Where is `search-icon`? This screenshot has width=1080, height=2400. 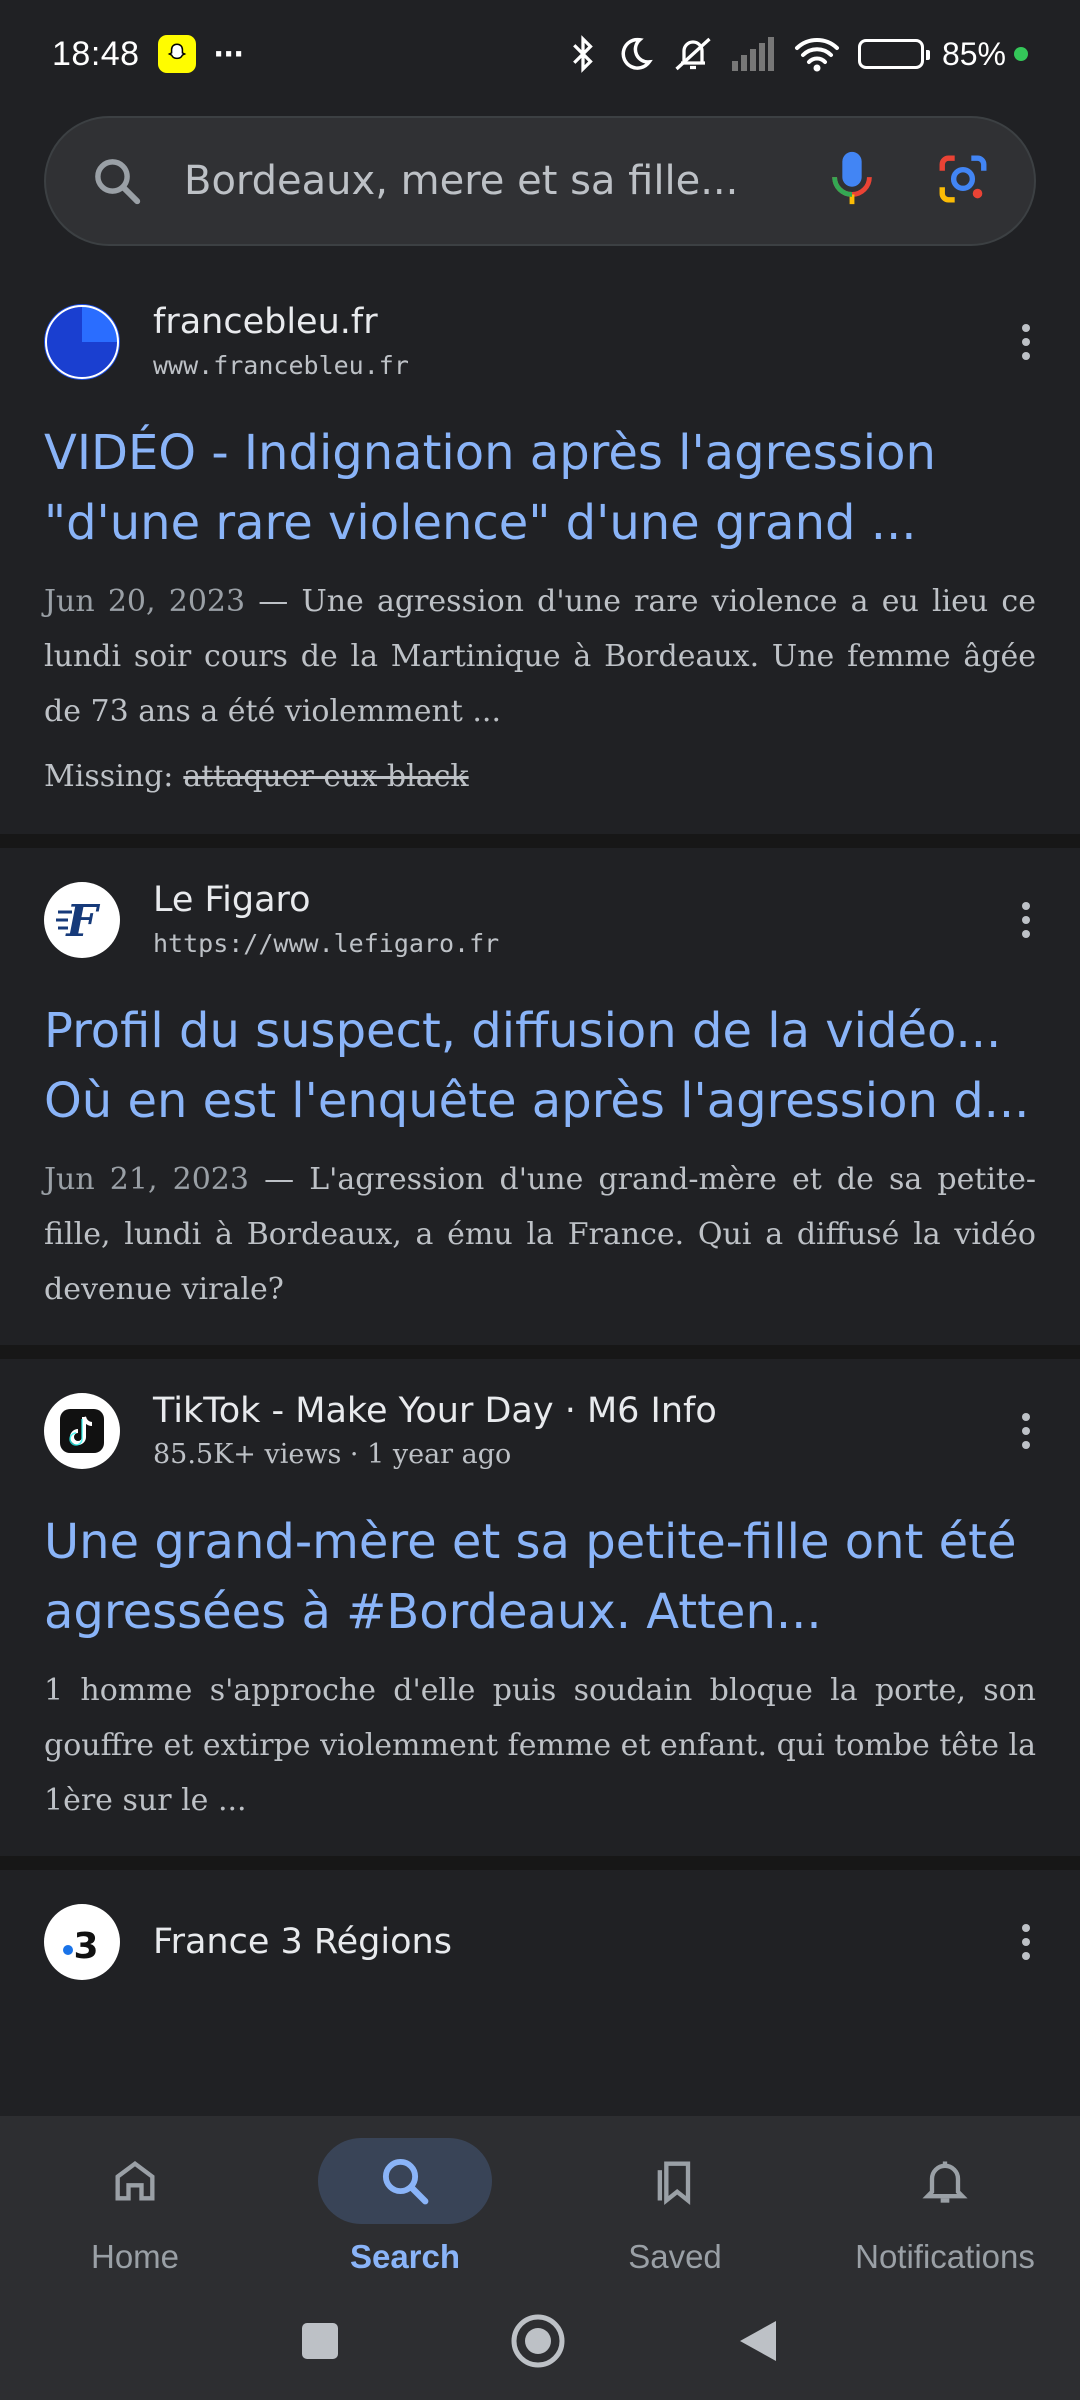
search-icon is located at coordinates (118, 182).